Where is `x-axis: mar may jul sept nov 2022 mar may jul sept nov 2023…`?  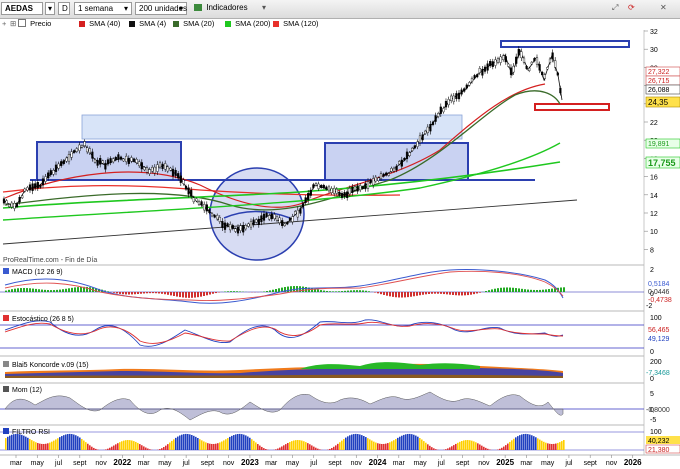
x-axis: mar may jul sept nov 2022 mar may jul sept nov 2023… is located at coordinates (326, 461).